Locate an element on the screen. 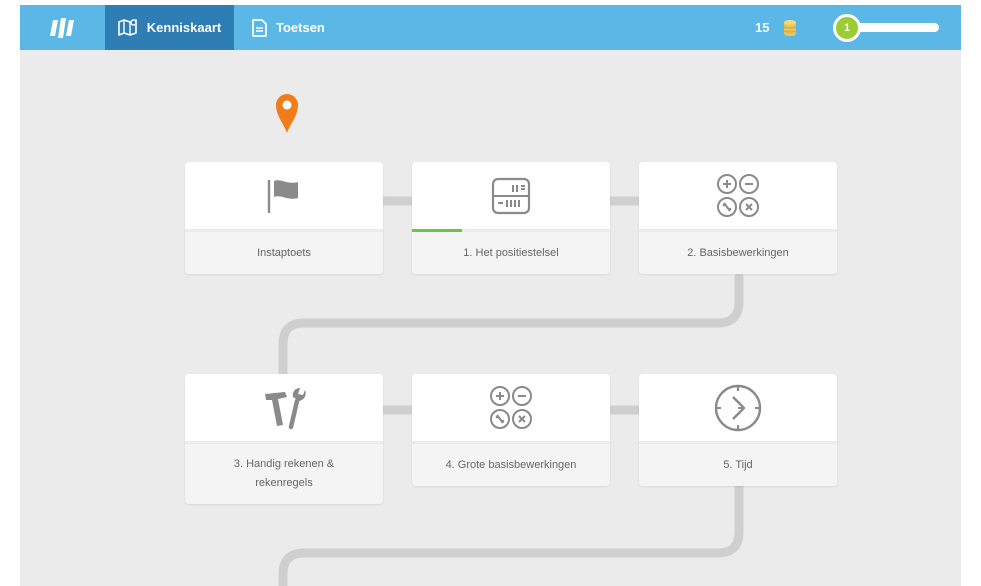 This screenshot has height=586, width=981. node-instaptoets: Instaptoets is located at coordinates (284, 218).